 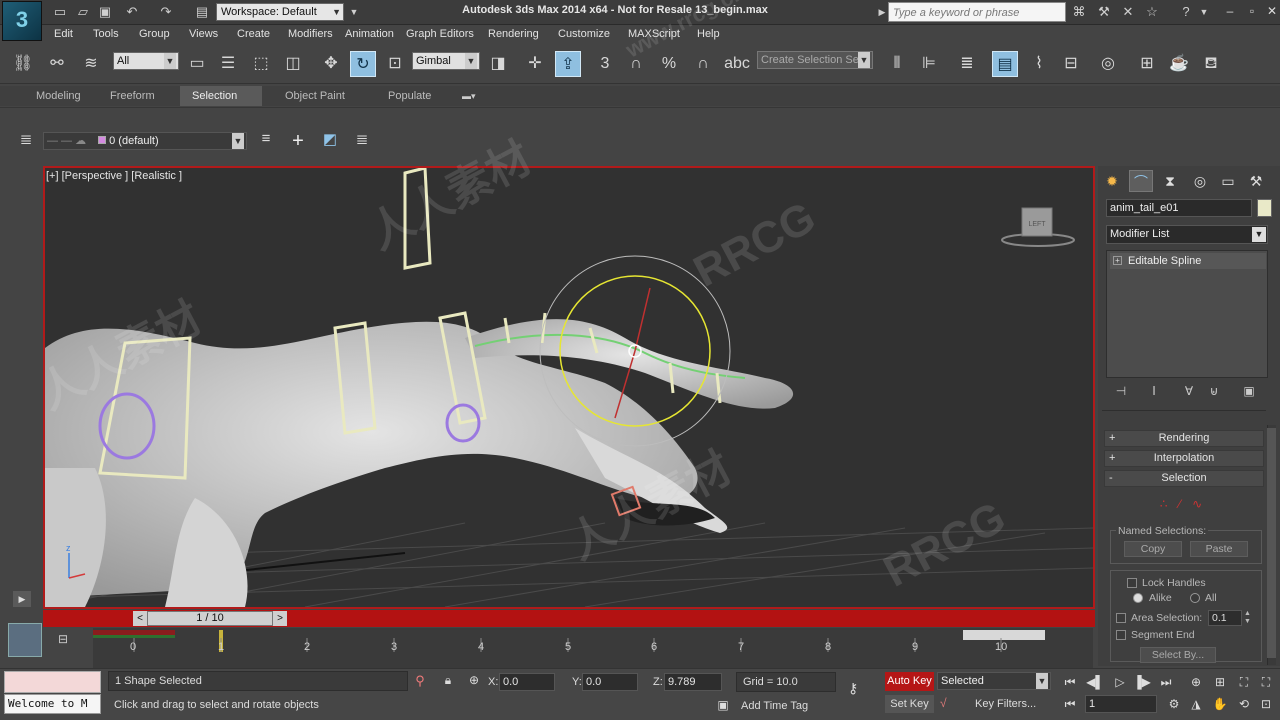 I want to click on menu-modifiers: Modifiers, so click(x=310, y=34).